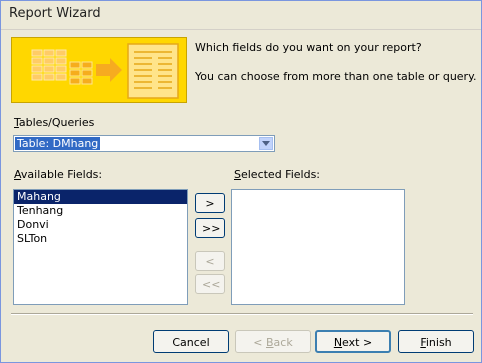 The width and height of the screenshot is (482, 363). What do you see at coordinates (210, 261) in the screenshot?
I see `remove-field-button: <` at bounding box center [210, 261].